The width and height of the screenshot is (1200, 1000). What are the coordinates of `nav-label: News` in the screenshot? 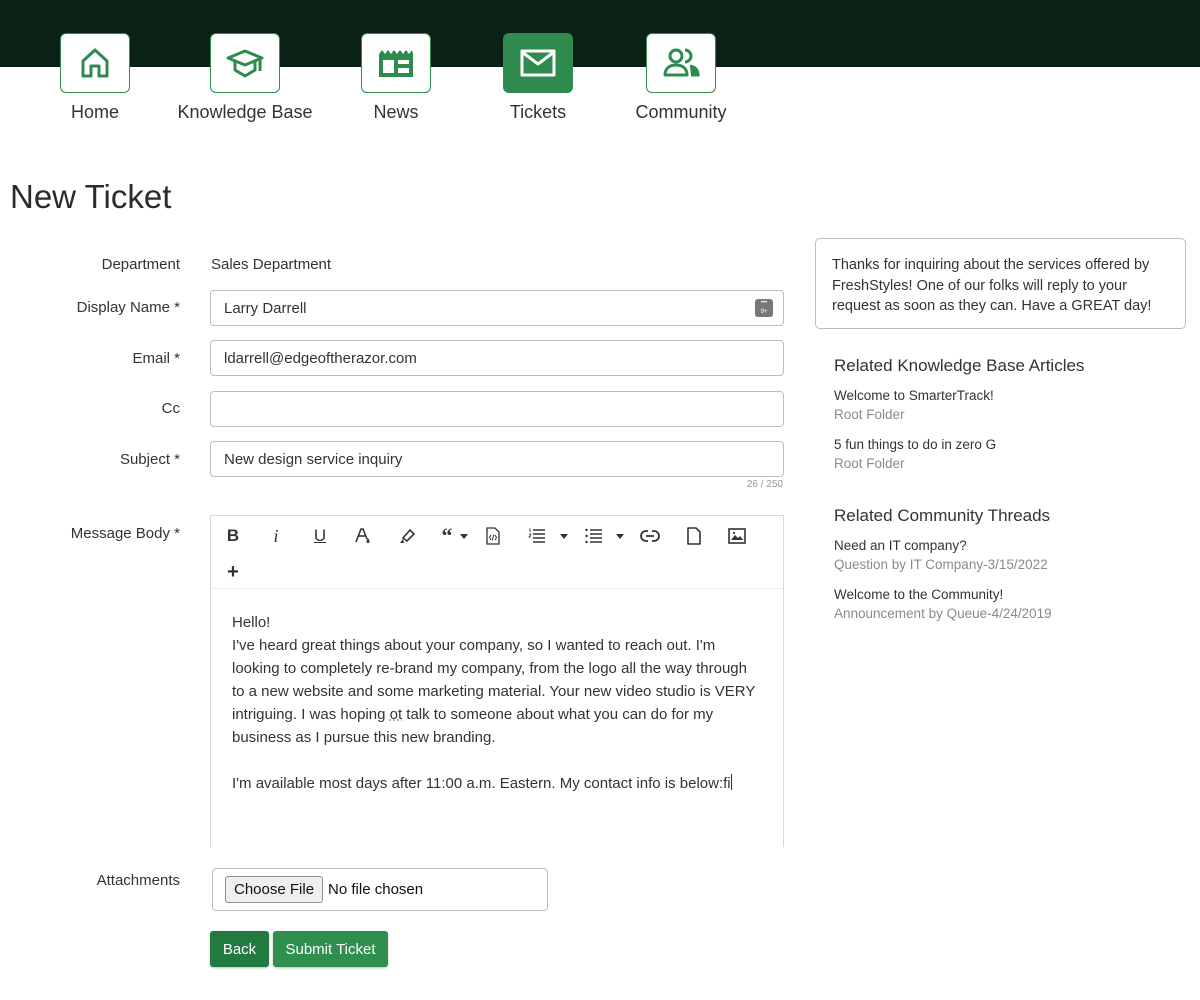 It's located at (396, 112).